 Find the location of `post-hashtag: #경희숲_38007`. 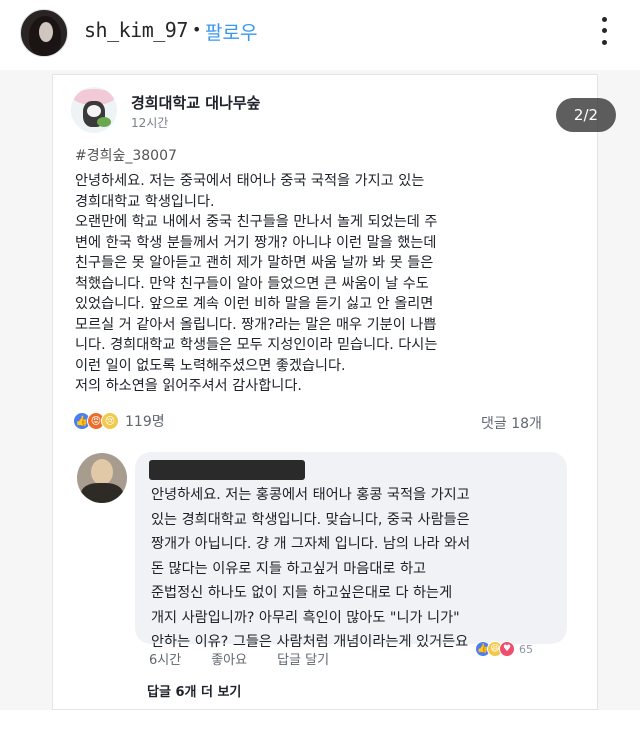

post-hashtag: #경희숲_38007 is located at coordinates (126, 156).